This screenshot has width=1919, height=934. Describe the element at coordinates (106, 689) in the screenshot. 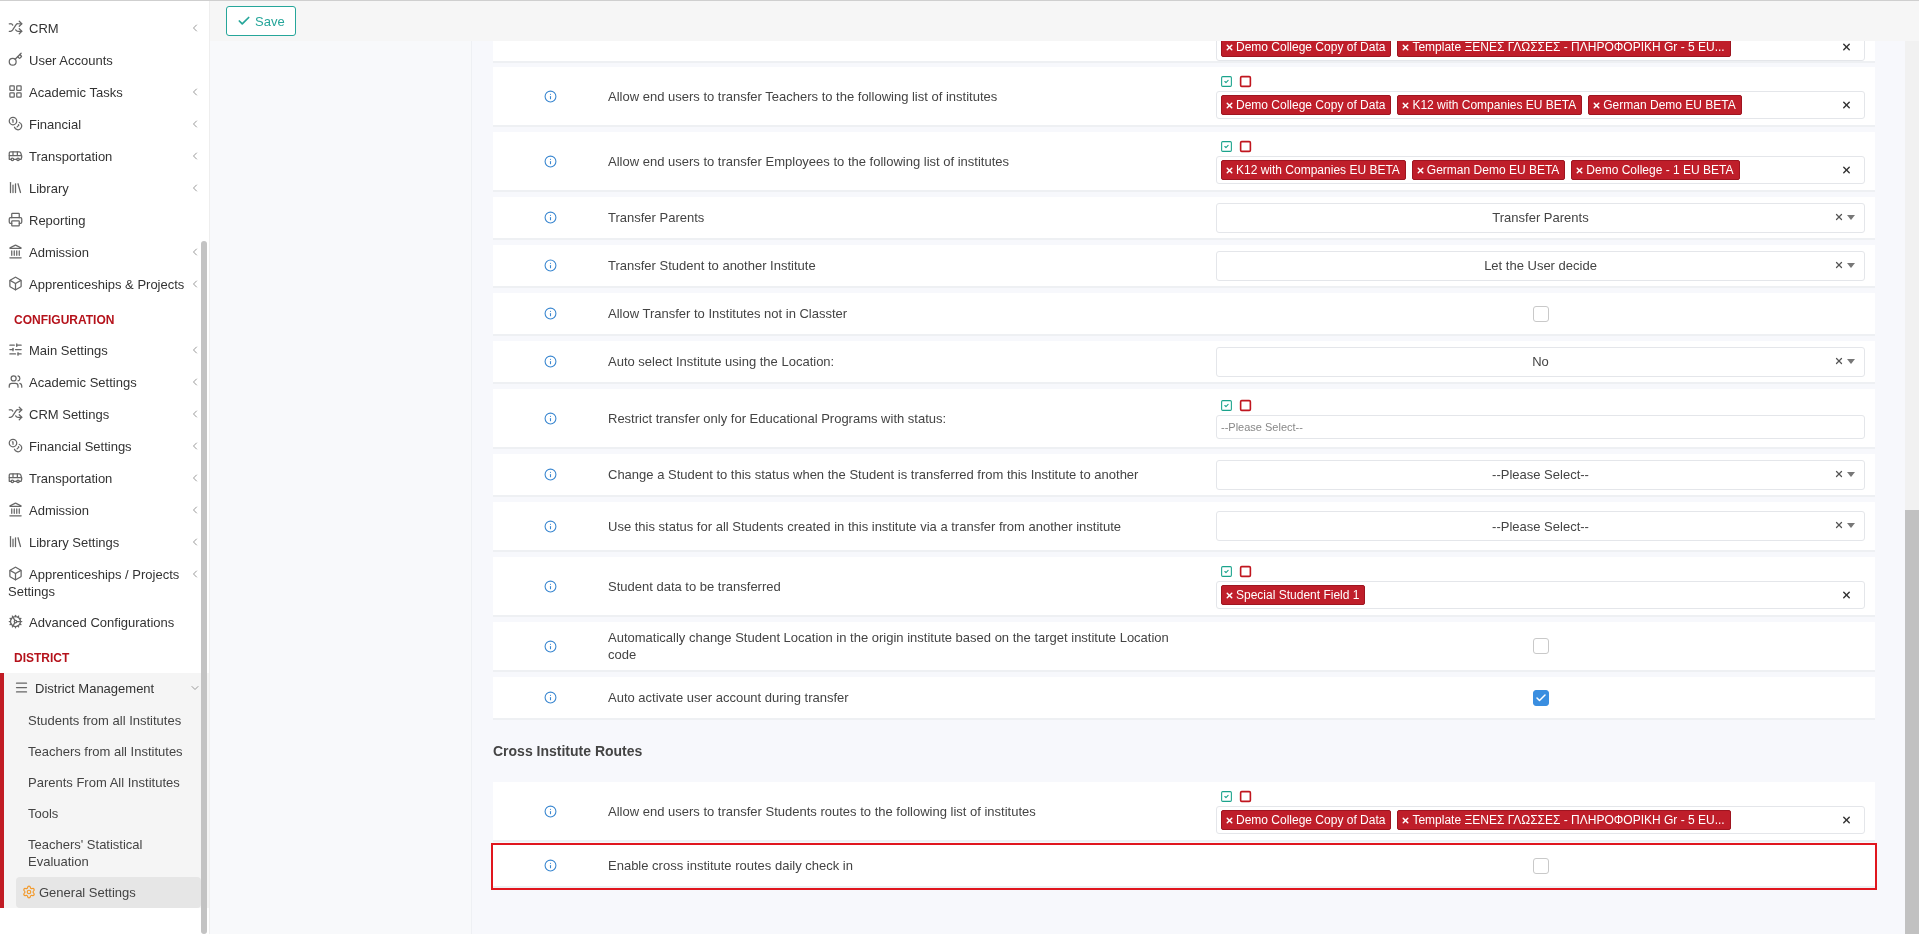

I see `sidebar-item: District Management` at that location.